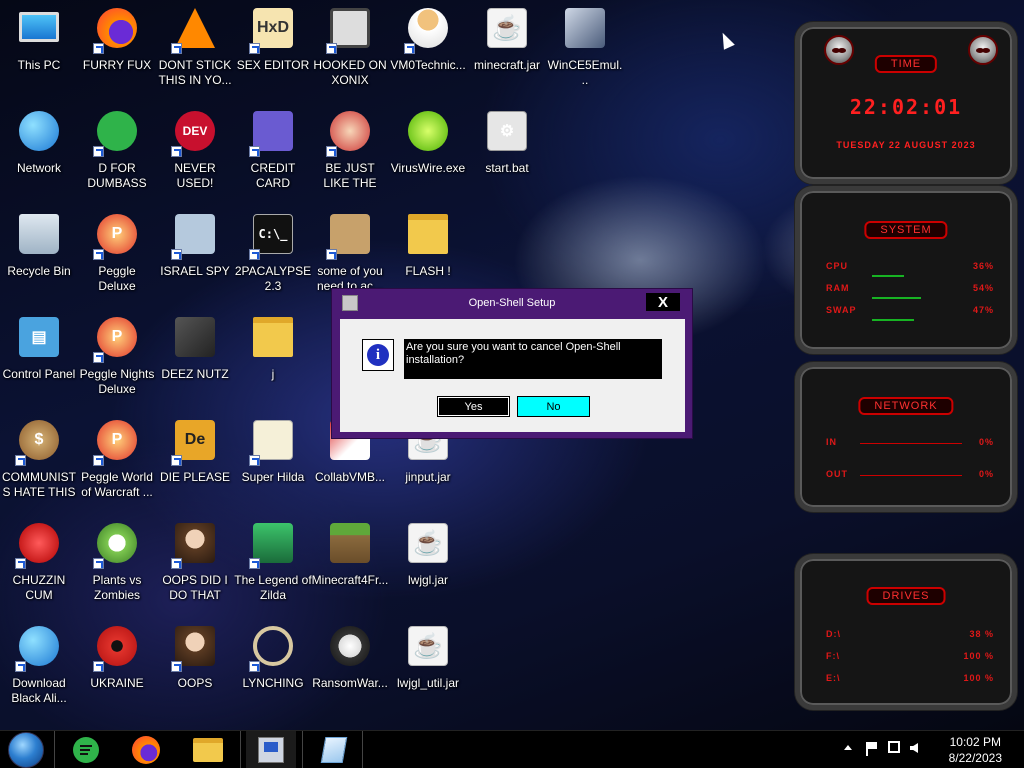 This screenshot has width=1024, height=768. Describe the element at coordinates (334, 749) in the screenshot. I see `taskbar-notepad-button` at that location.